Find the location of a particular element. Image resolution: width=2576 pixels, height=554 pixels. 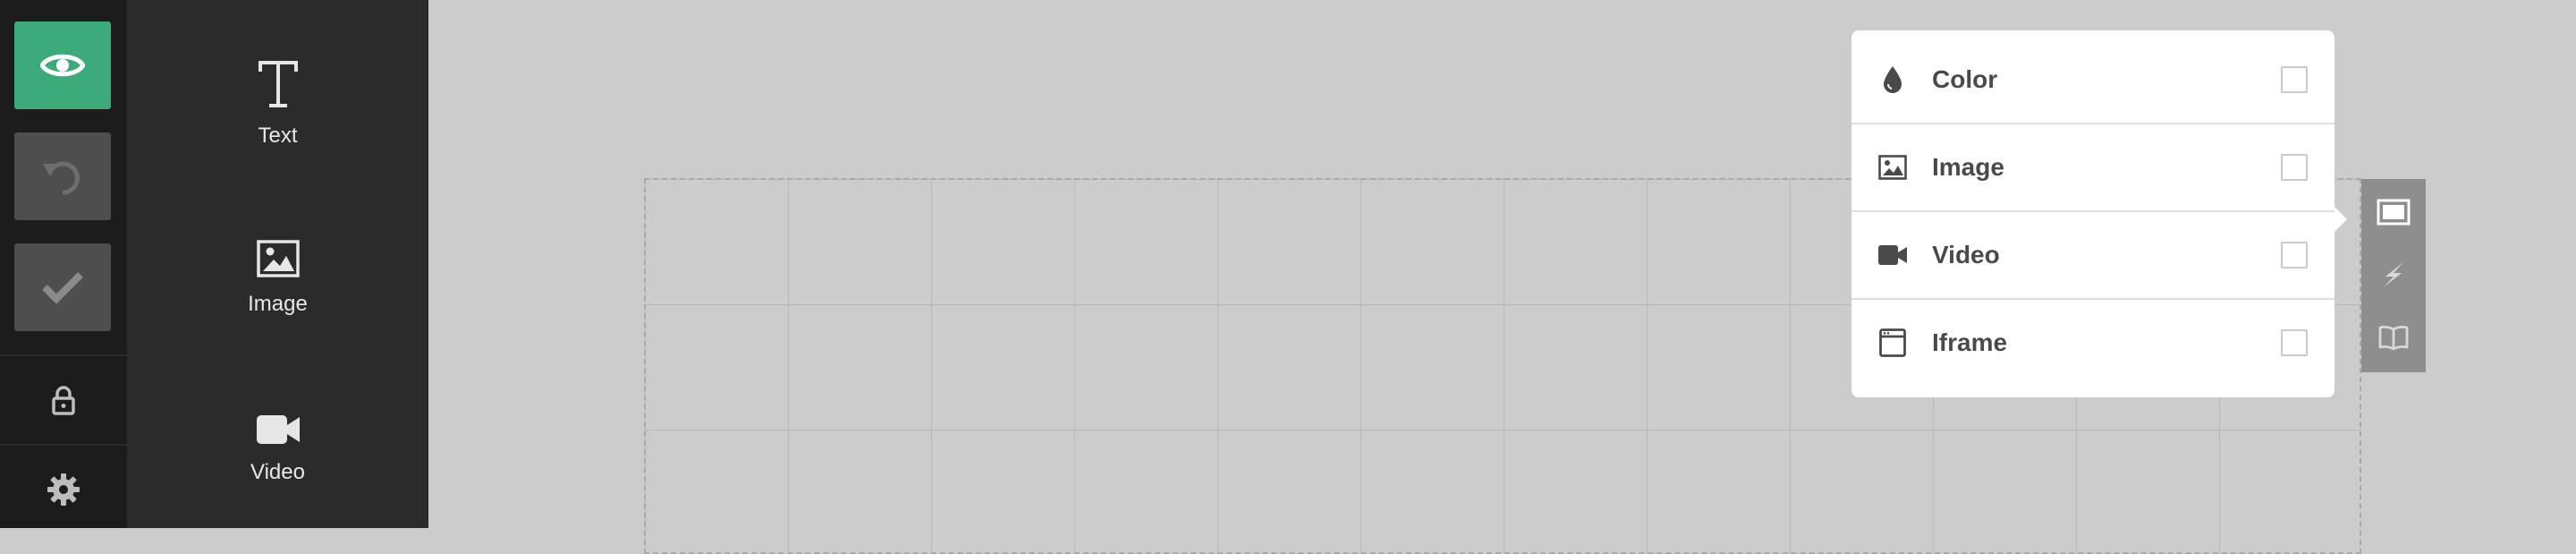

background-button is located at coordinates (2393, 212).